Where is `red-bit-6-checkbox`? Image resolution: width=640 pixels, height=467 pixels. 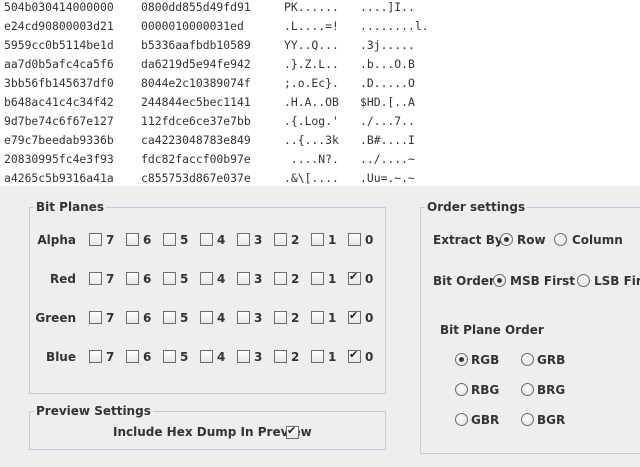 red-bit-6-checkbox is located at coordinates (132, 278).